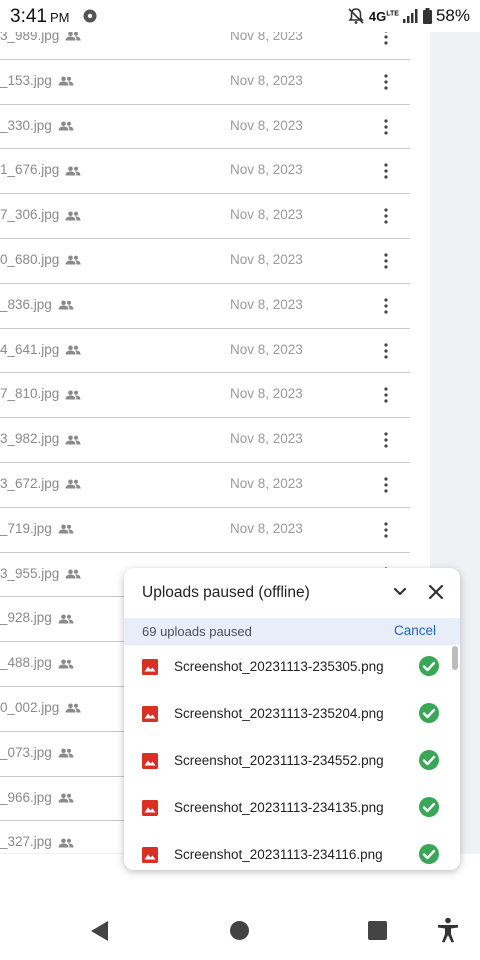 The height and width of the screenshot is (960, 480). Describe the element at coordinates (400, 592) in the screenshot. I see `chevron-down-icon` at that location.